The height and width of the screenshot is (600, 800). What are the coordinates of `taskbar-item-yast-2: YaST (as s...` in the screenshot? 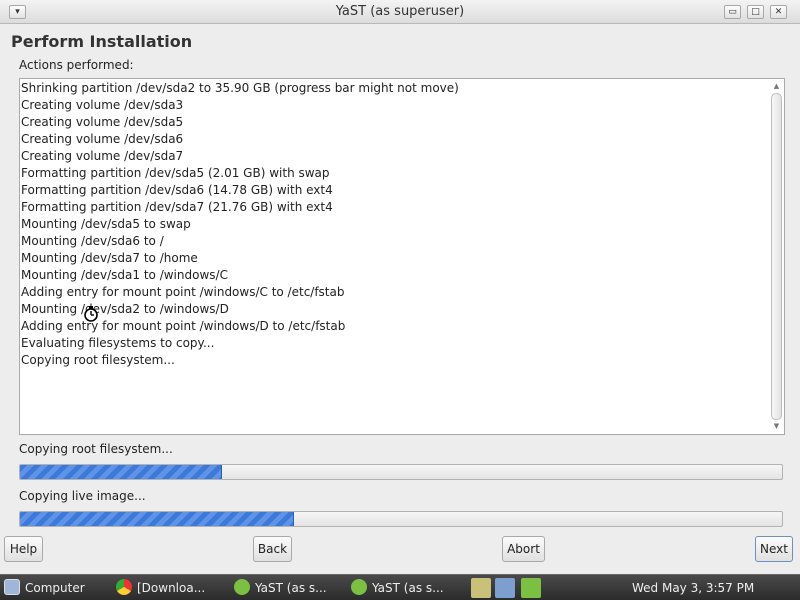 It's located at (401, 588).